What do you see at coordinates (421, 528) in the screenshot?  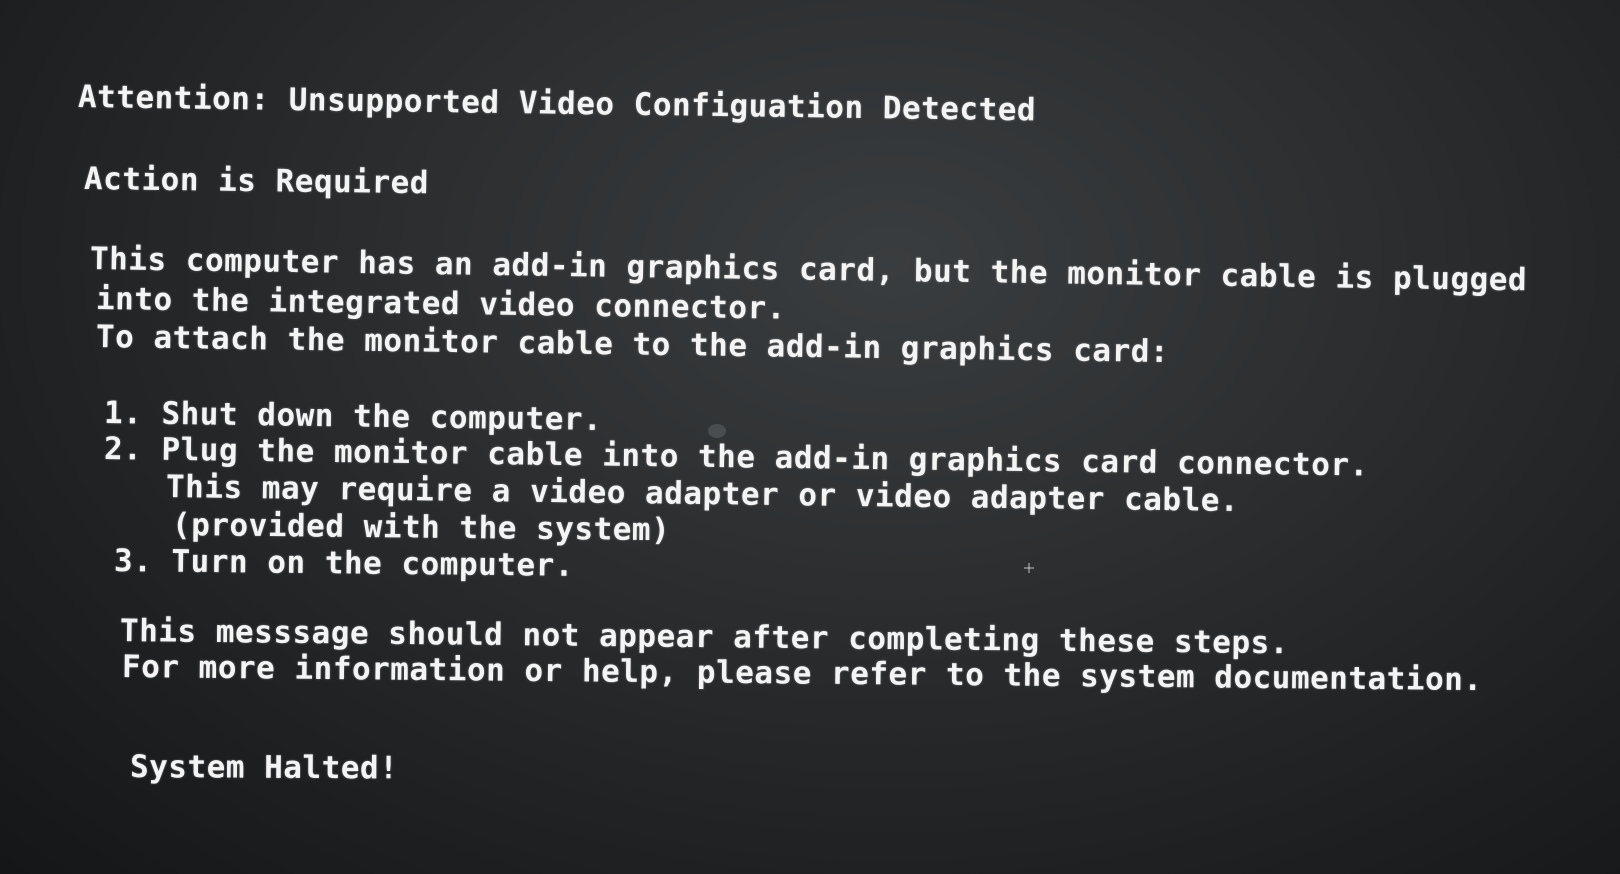 I see `step-2-note-continued: (provided with the system)` at bounding box center [421, 528].